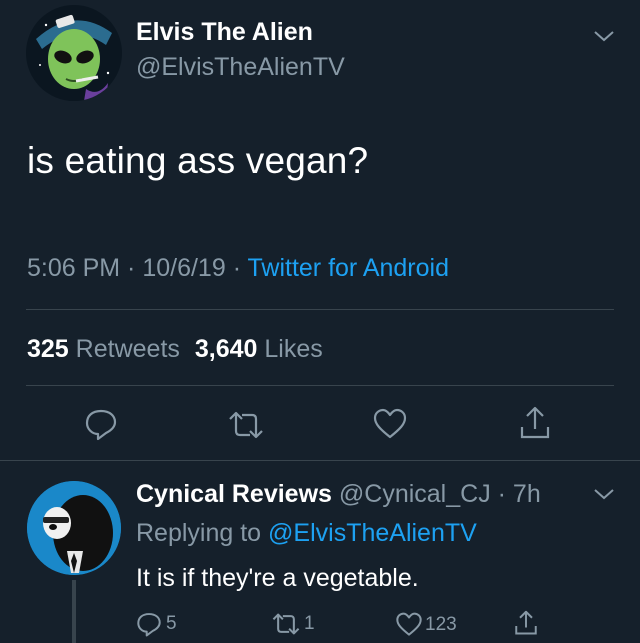 Image resolution: width=640 pixels, height=643 pixels. I want to click on dog-avatar-image, so click(74, 528).